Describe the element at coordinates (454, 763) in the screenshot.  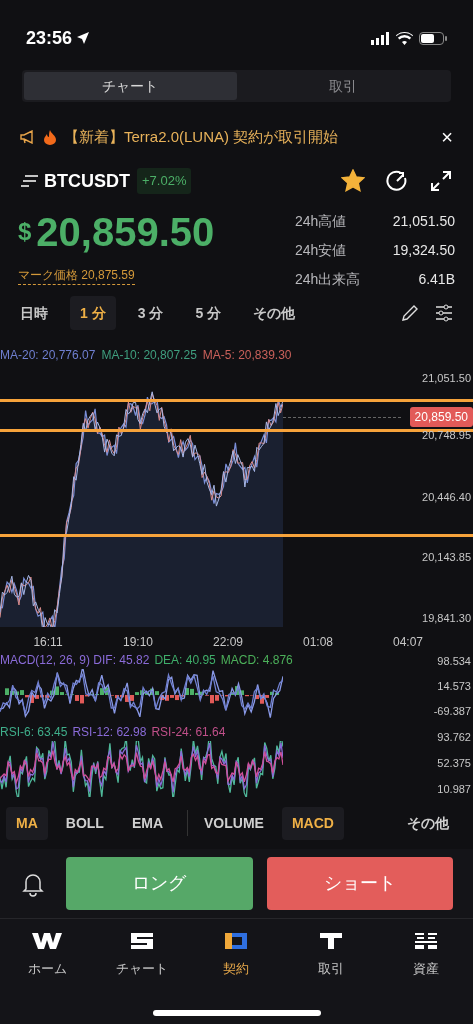
I see `rsi-axis-label: 52.375` at that location.